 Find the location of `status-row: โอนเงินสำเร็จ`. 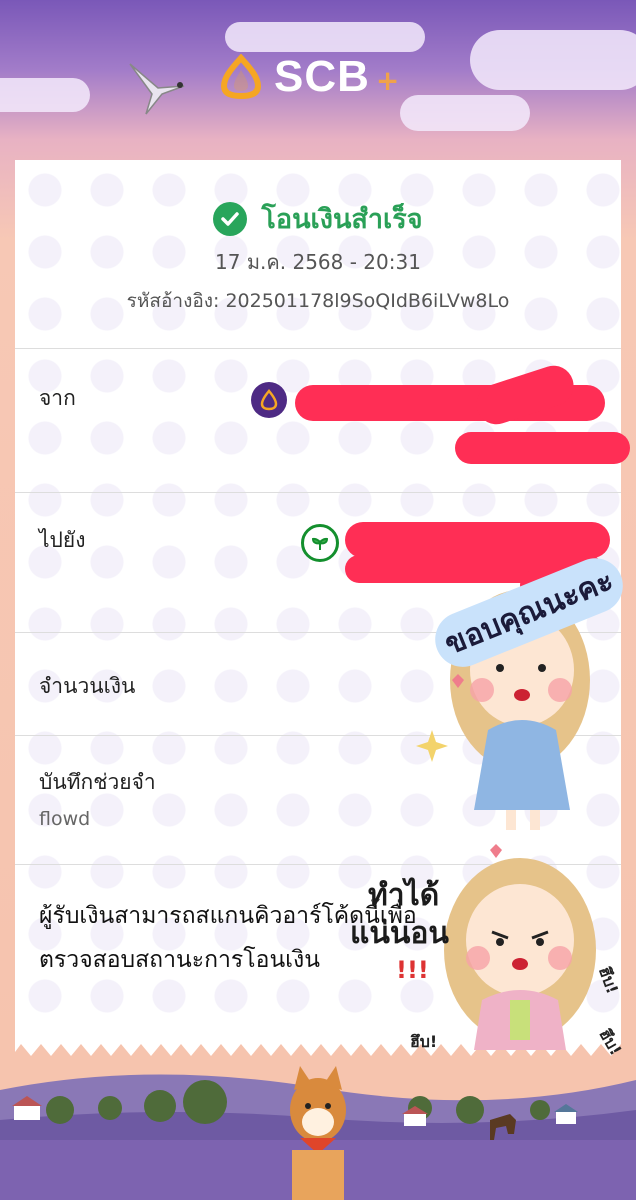

status-row: โอนเงินสำเร็จ is located at coordinates (318, 218).